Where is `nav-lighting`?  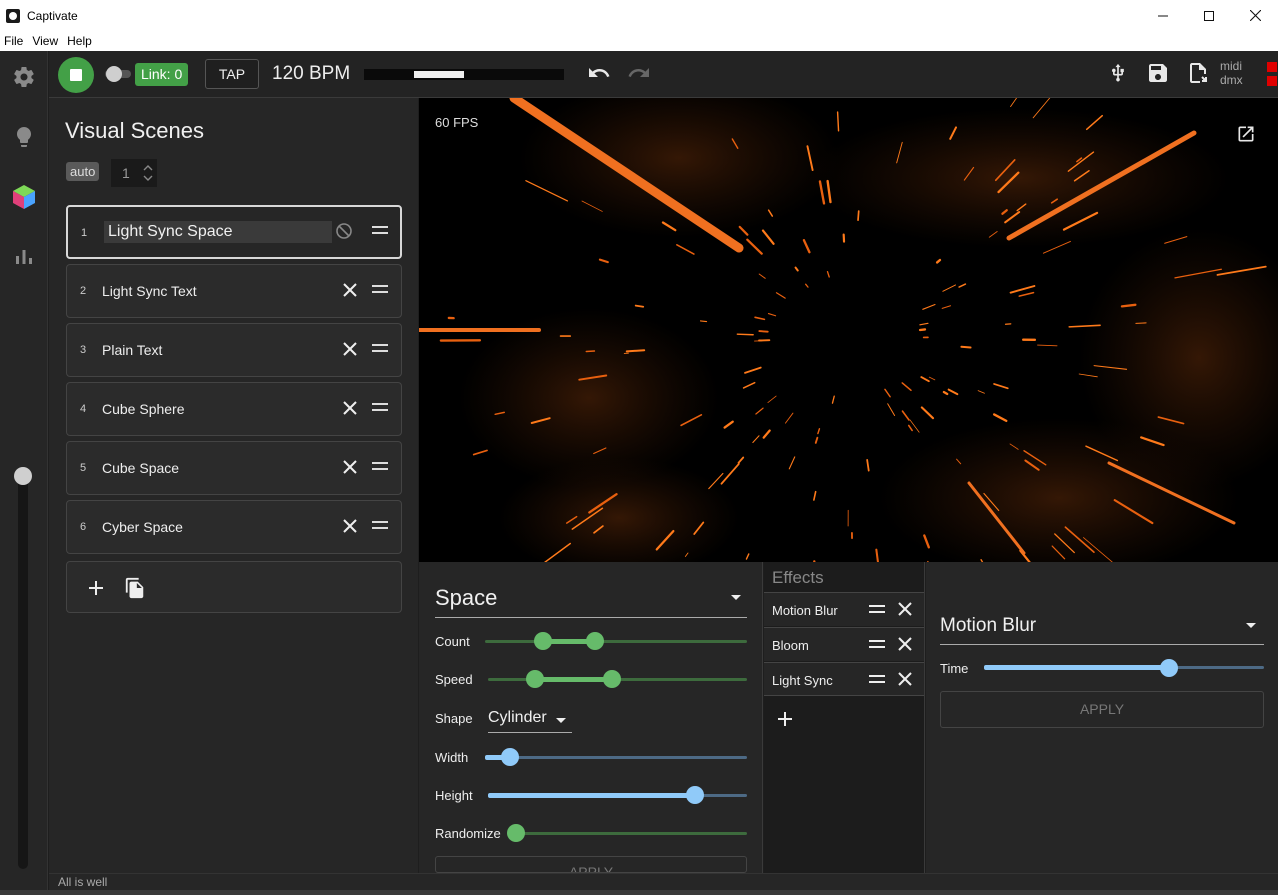
nav-lighting is located at coordinates (24, 137).